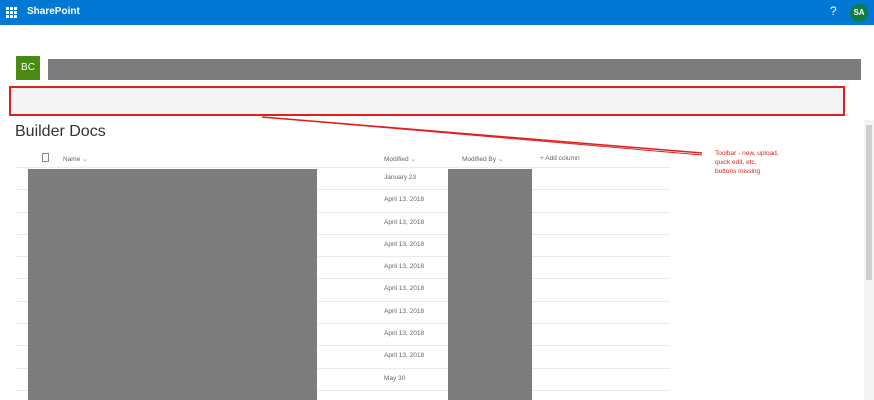 The image size is (874, 400). I want to click on annotation-arrow, so click(482, 136).